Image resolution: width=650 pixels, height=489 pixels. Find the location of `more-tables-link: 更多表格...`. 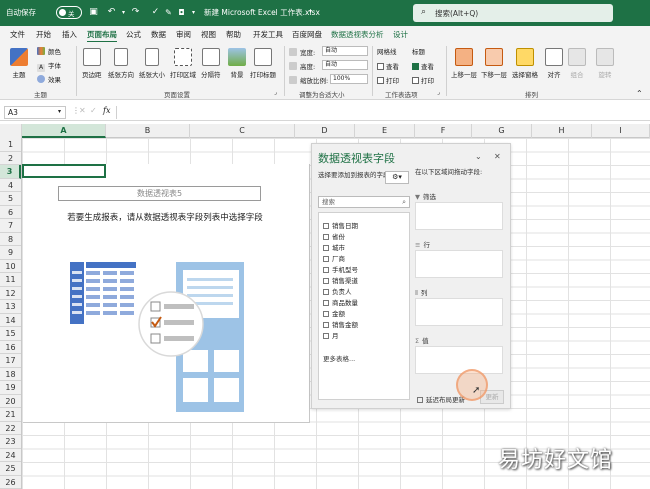

more-tables-link: 更多表格... is located at coordinates (339, 358).